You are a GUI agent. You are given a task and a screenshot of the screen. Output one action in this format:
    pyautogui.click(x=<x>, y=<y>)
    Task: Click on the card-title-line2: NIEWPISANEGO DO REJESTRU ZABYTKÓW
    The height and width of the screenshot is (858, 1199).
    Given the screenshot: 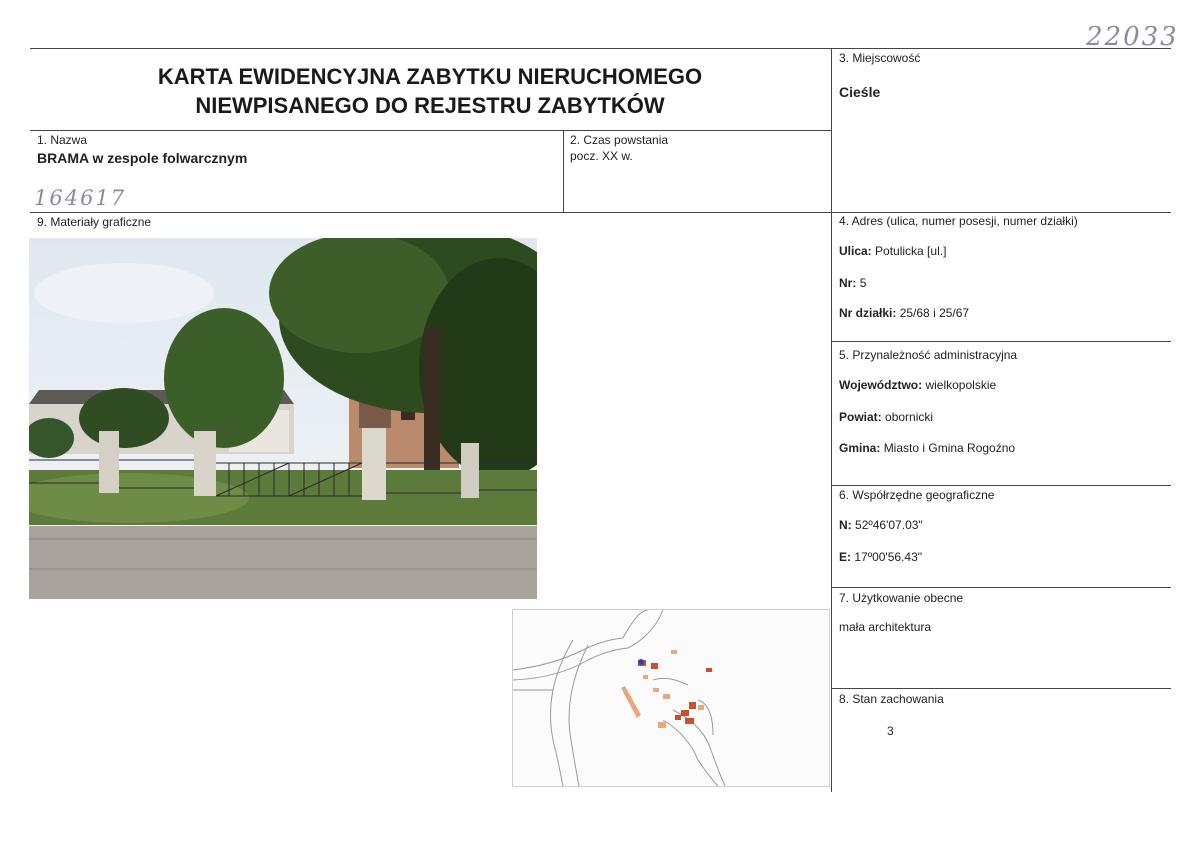 What is the action you would take?
    pyautogui.click(x=430, y=105)
    